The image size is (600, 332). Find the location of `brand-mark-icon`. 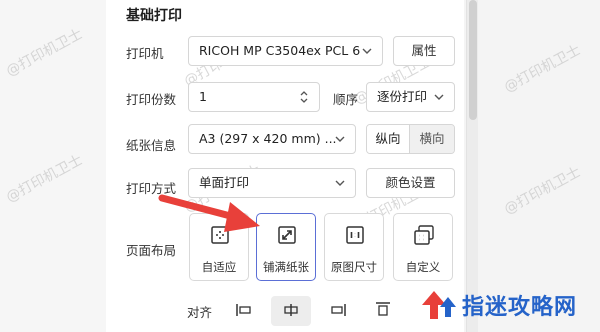

brand-mark-icon is located at coordinates (439, 305).